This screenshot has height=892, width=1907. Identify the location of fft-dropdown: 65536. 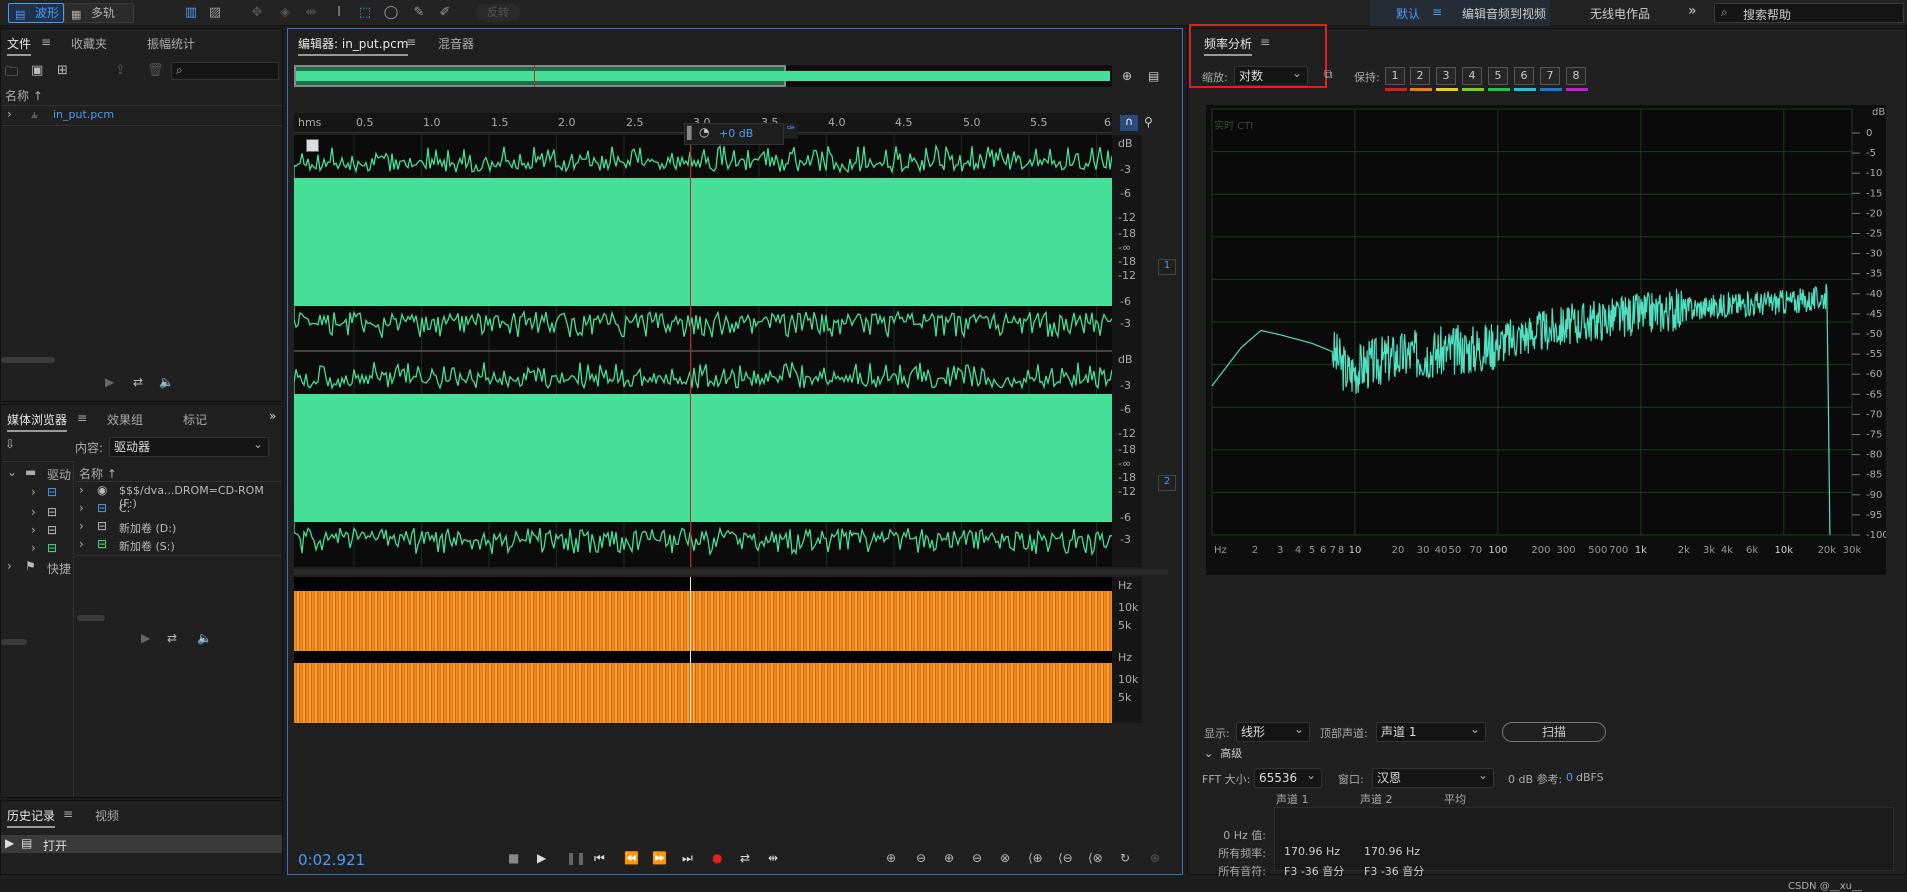
(1288, 777).